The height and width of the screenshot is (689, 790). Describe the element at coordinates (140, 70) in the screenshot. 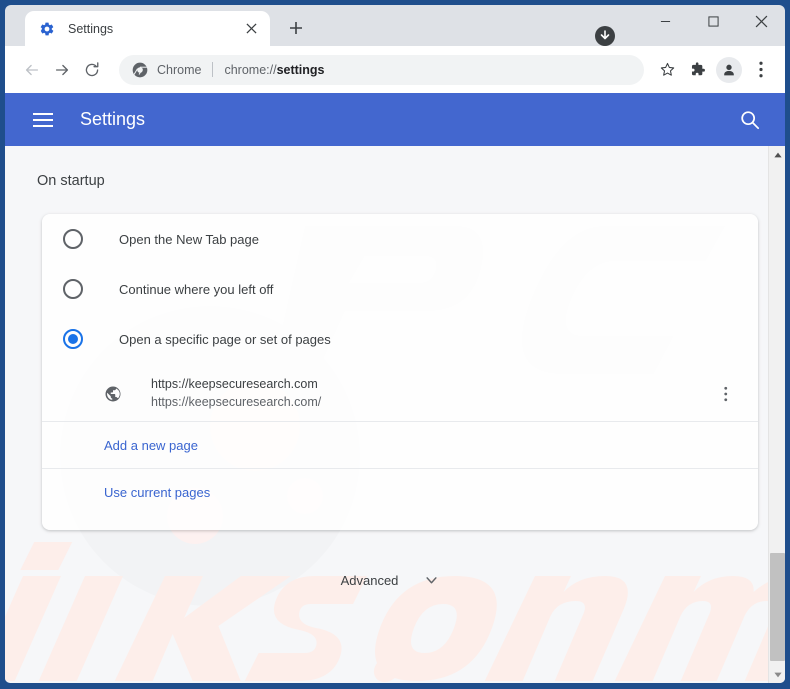

I see `chrome-logo-icon` at that location.